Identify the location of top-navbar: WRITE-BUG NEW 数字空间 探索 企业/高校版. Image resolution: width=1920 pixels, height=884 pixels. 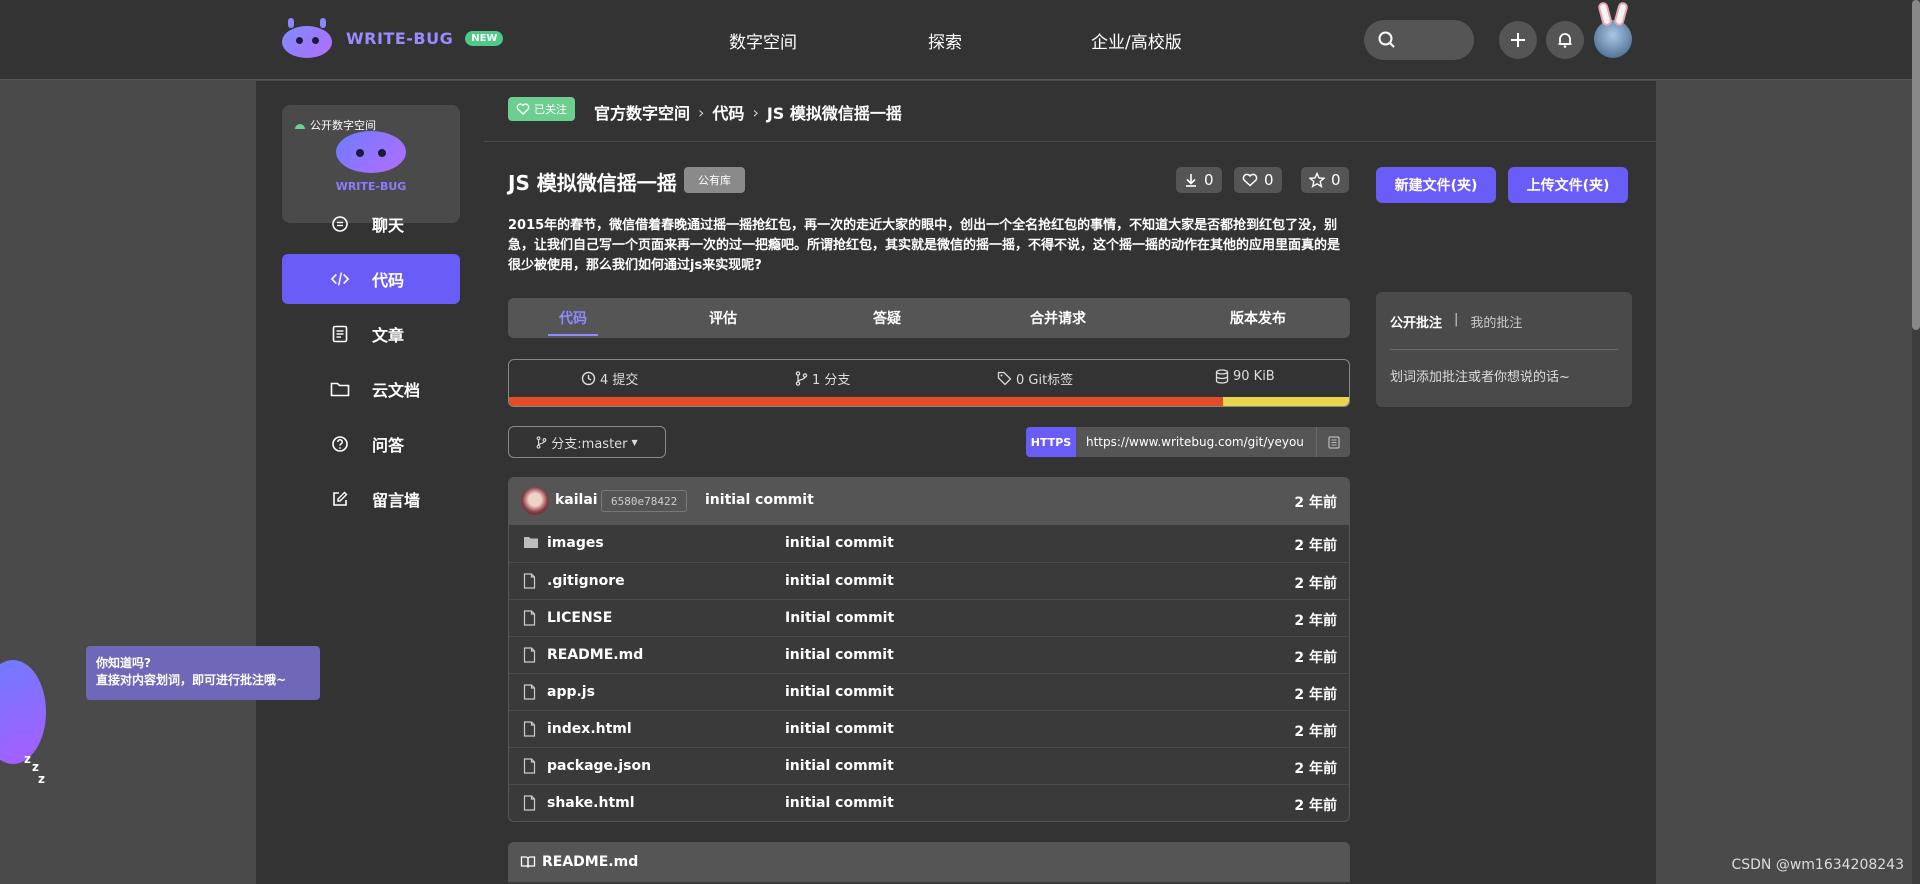
(960, 40).